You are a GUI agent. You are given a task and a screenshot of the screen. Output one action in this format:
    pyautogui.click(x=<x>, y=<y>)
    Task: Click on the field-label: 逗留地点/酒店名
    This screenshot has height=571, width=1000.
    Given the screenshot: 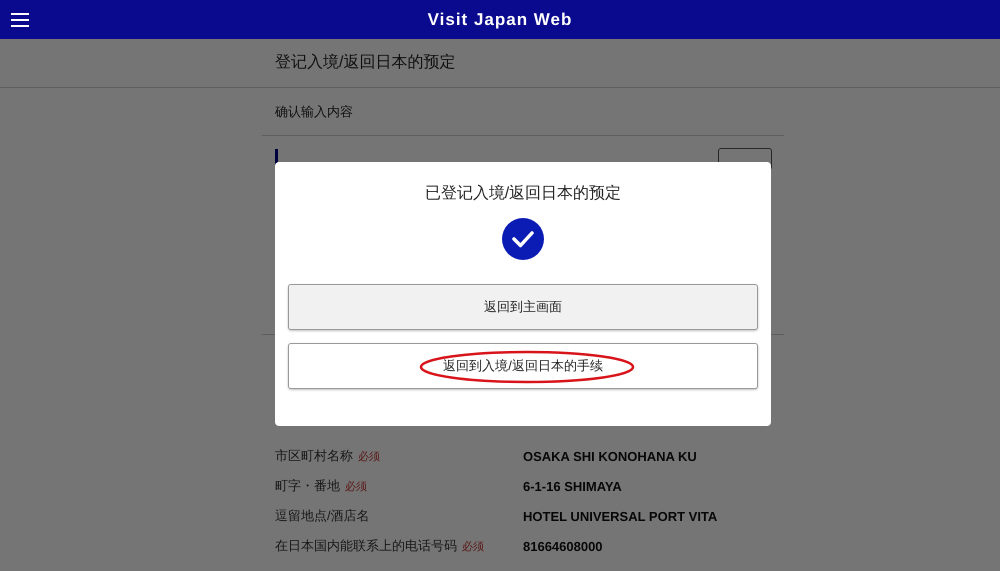 What is the action you would take?
    pyautogui.click(x=322, y=516)
    